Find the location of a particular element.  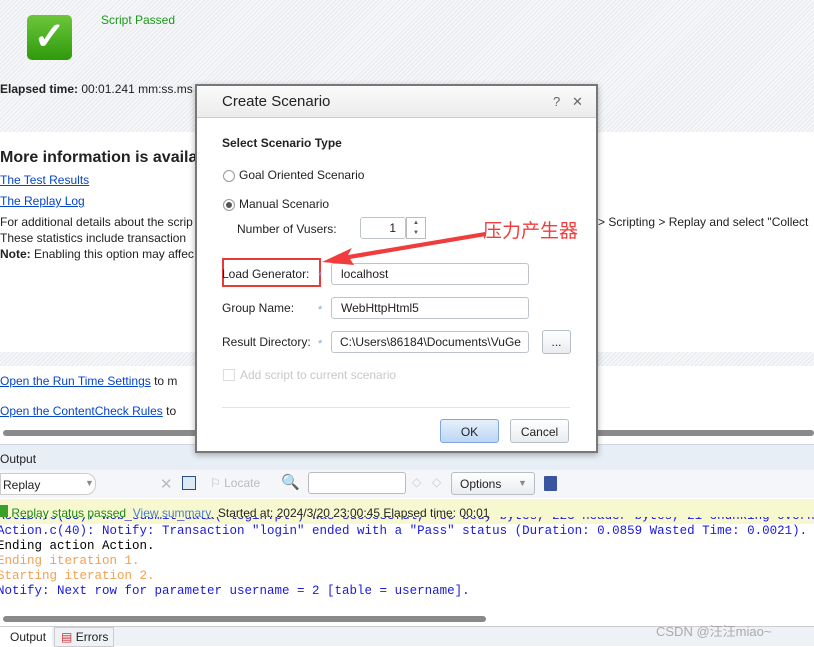

manual-scenario-radio is located at coordinates (229, 205).